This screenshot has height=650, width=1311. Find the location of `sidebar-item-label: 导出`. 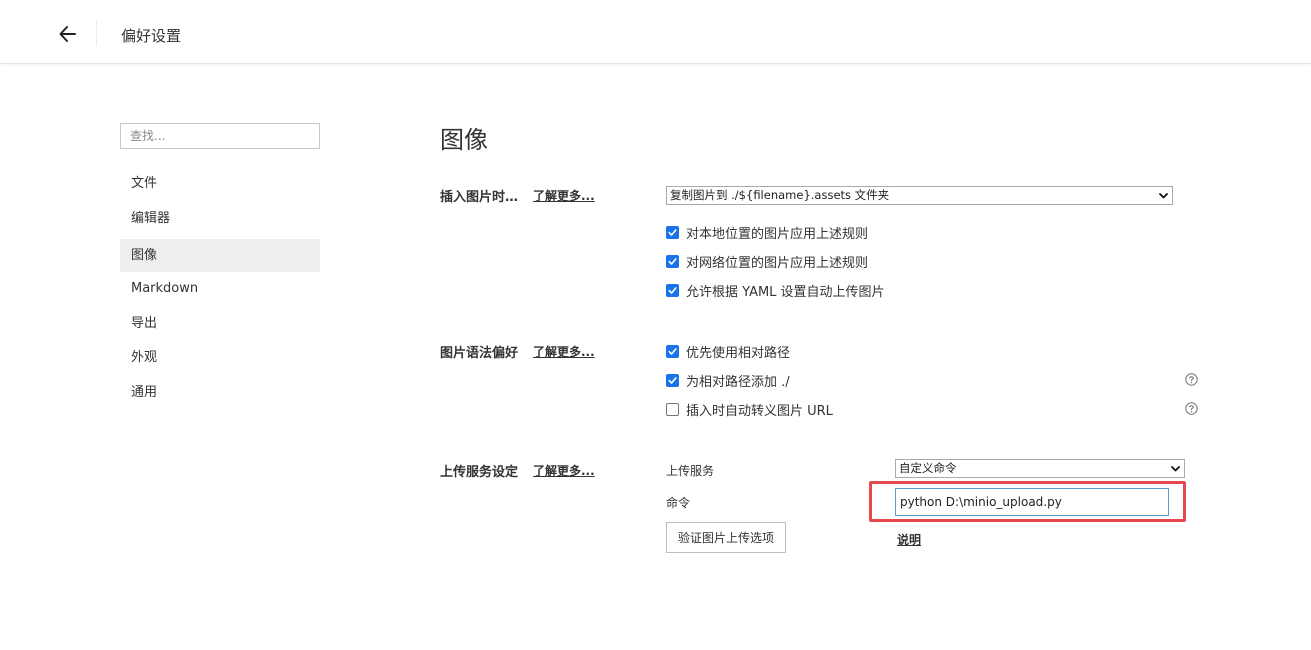

sidebar-item-label: 导出 is located at coordinates (144, 323).